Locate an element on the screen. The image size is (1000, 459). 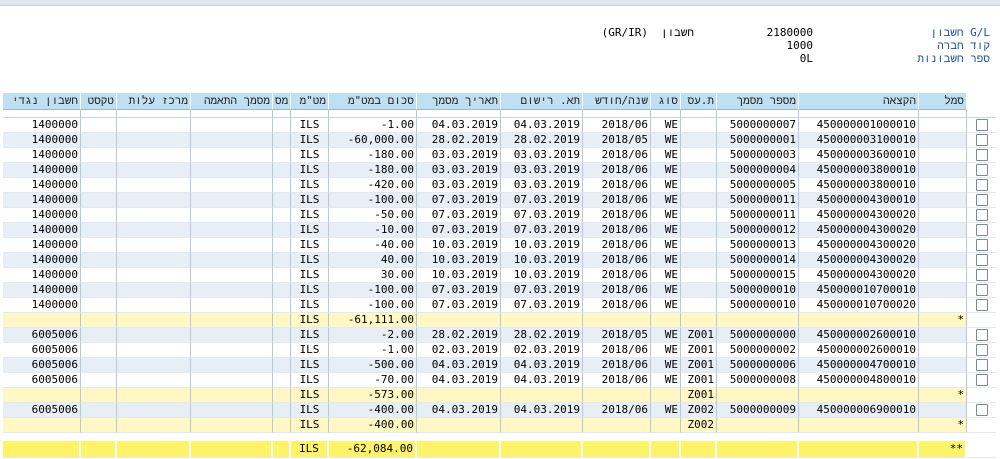
col-header-doc-number: מספר מסמך is located at coordinates (758, 101).